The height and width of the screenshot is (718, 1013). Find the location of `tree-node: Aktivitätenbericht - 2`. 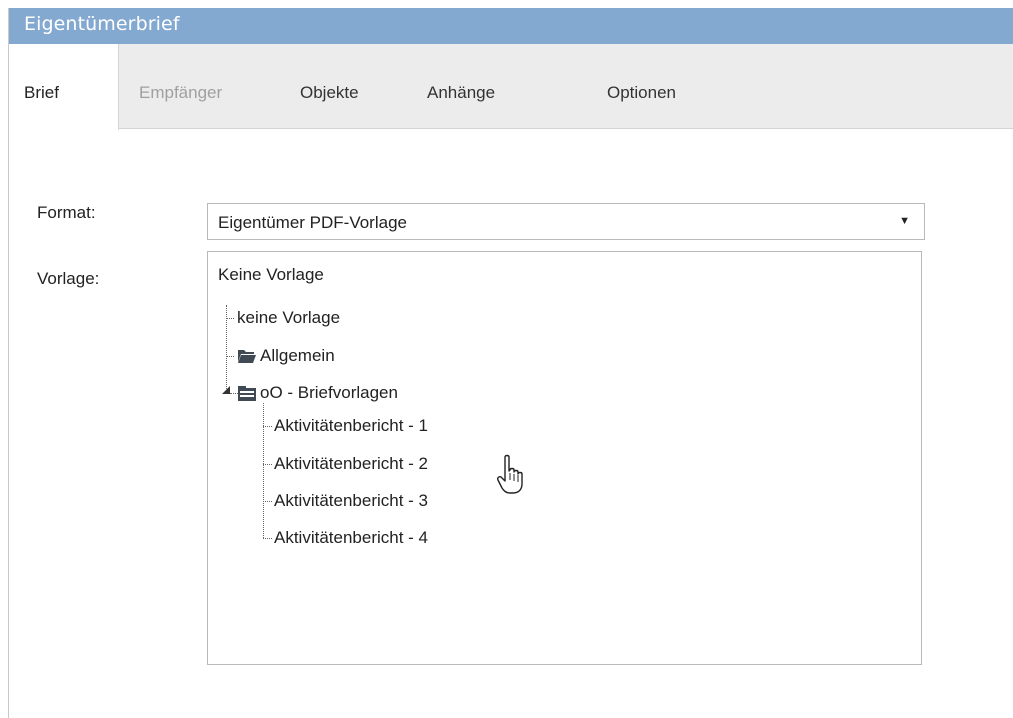

tree-node: Aktivitätenbericht - 2 is located at coordinates (351, 464).